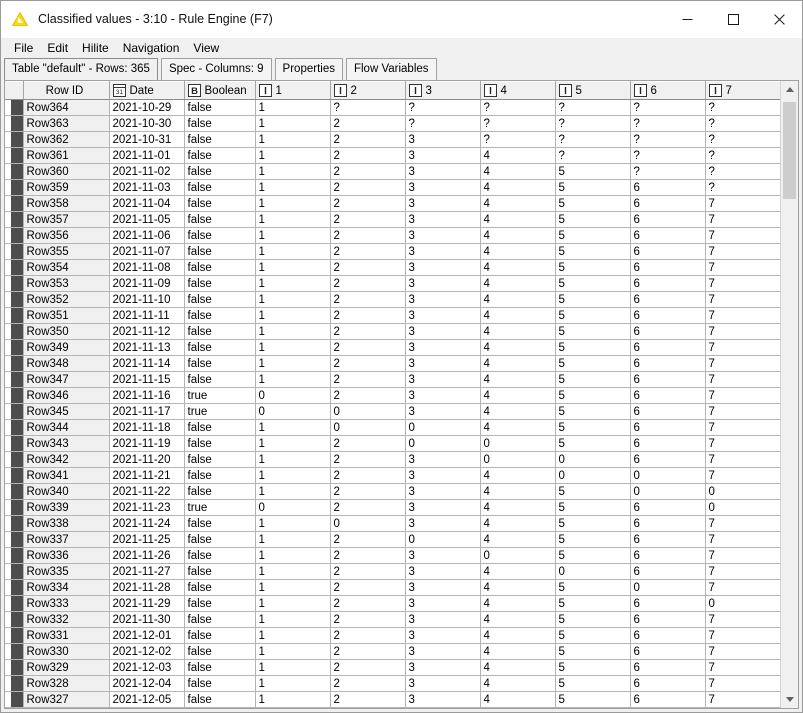  What do you see at coordinates (368, 90) in the screenshot?
I see `column-header-2: 2` at bounding box center [368, 90].